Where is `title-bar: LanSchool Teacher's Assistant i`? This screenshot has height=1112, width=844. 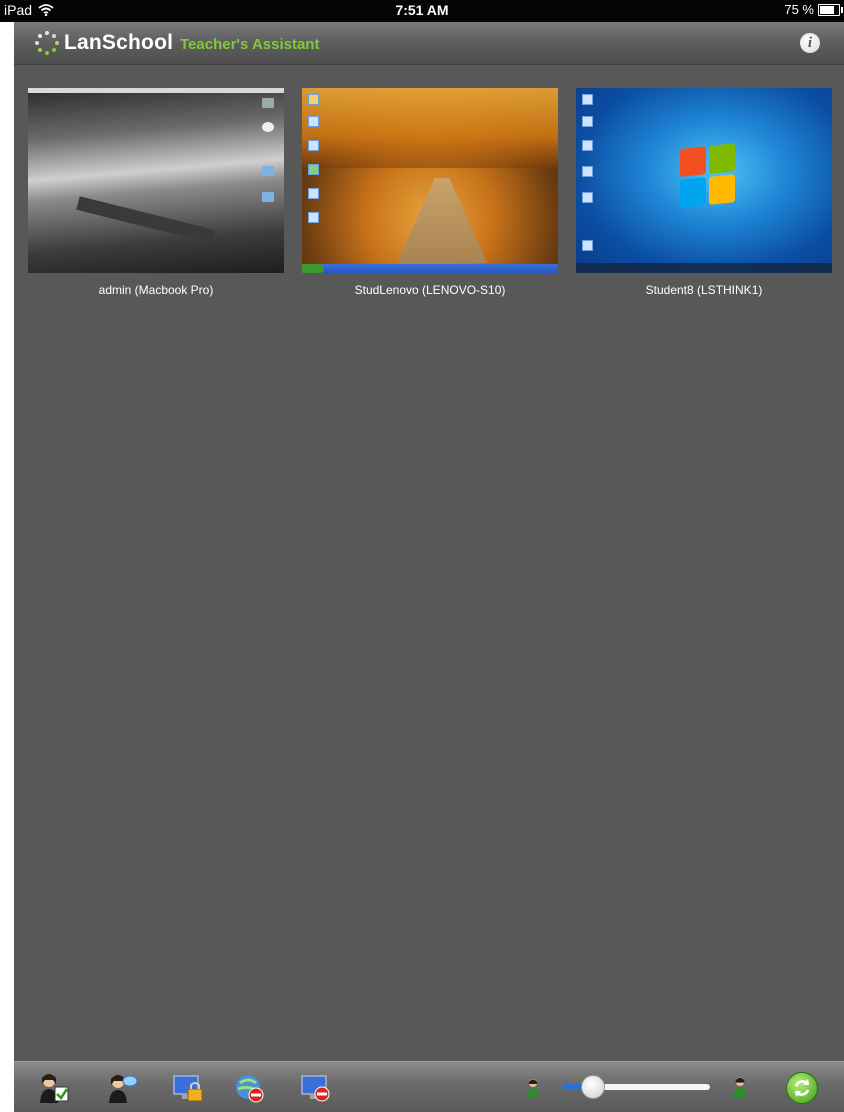 title-bar: LanSchool Teacher's Assistant i is located at coordinates (429, 43).